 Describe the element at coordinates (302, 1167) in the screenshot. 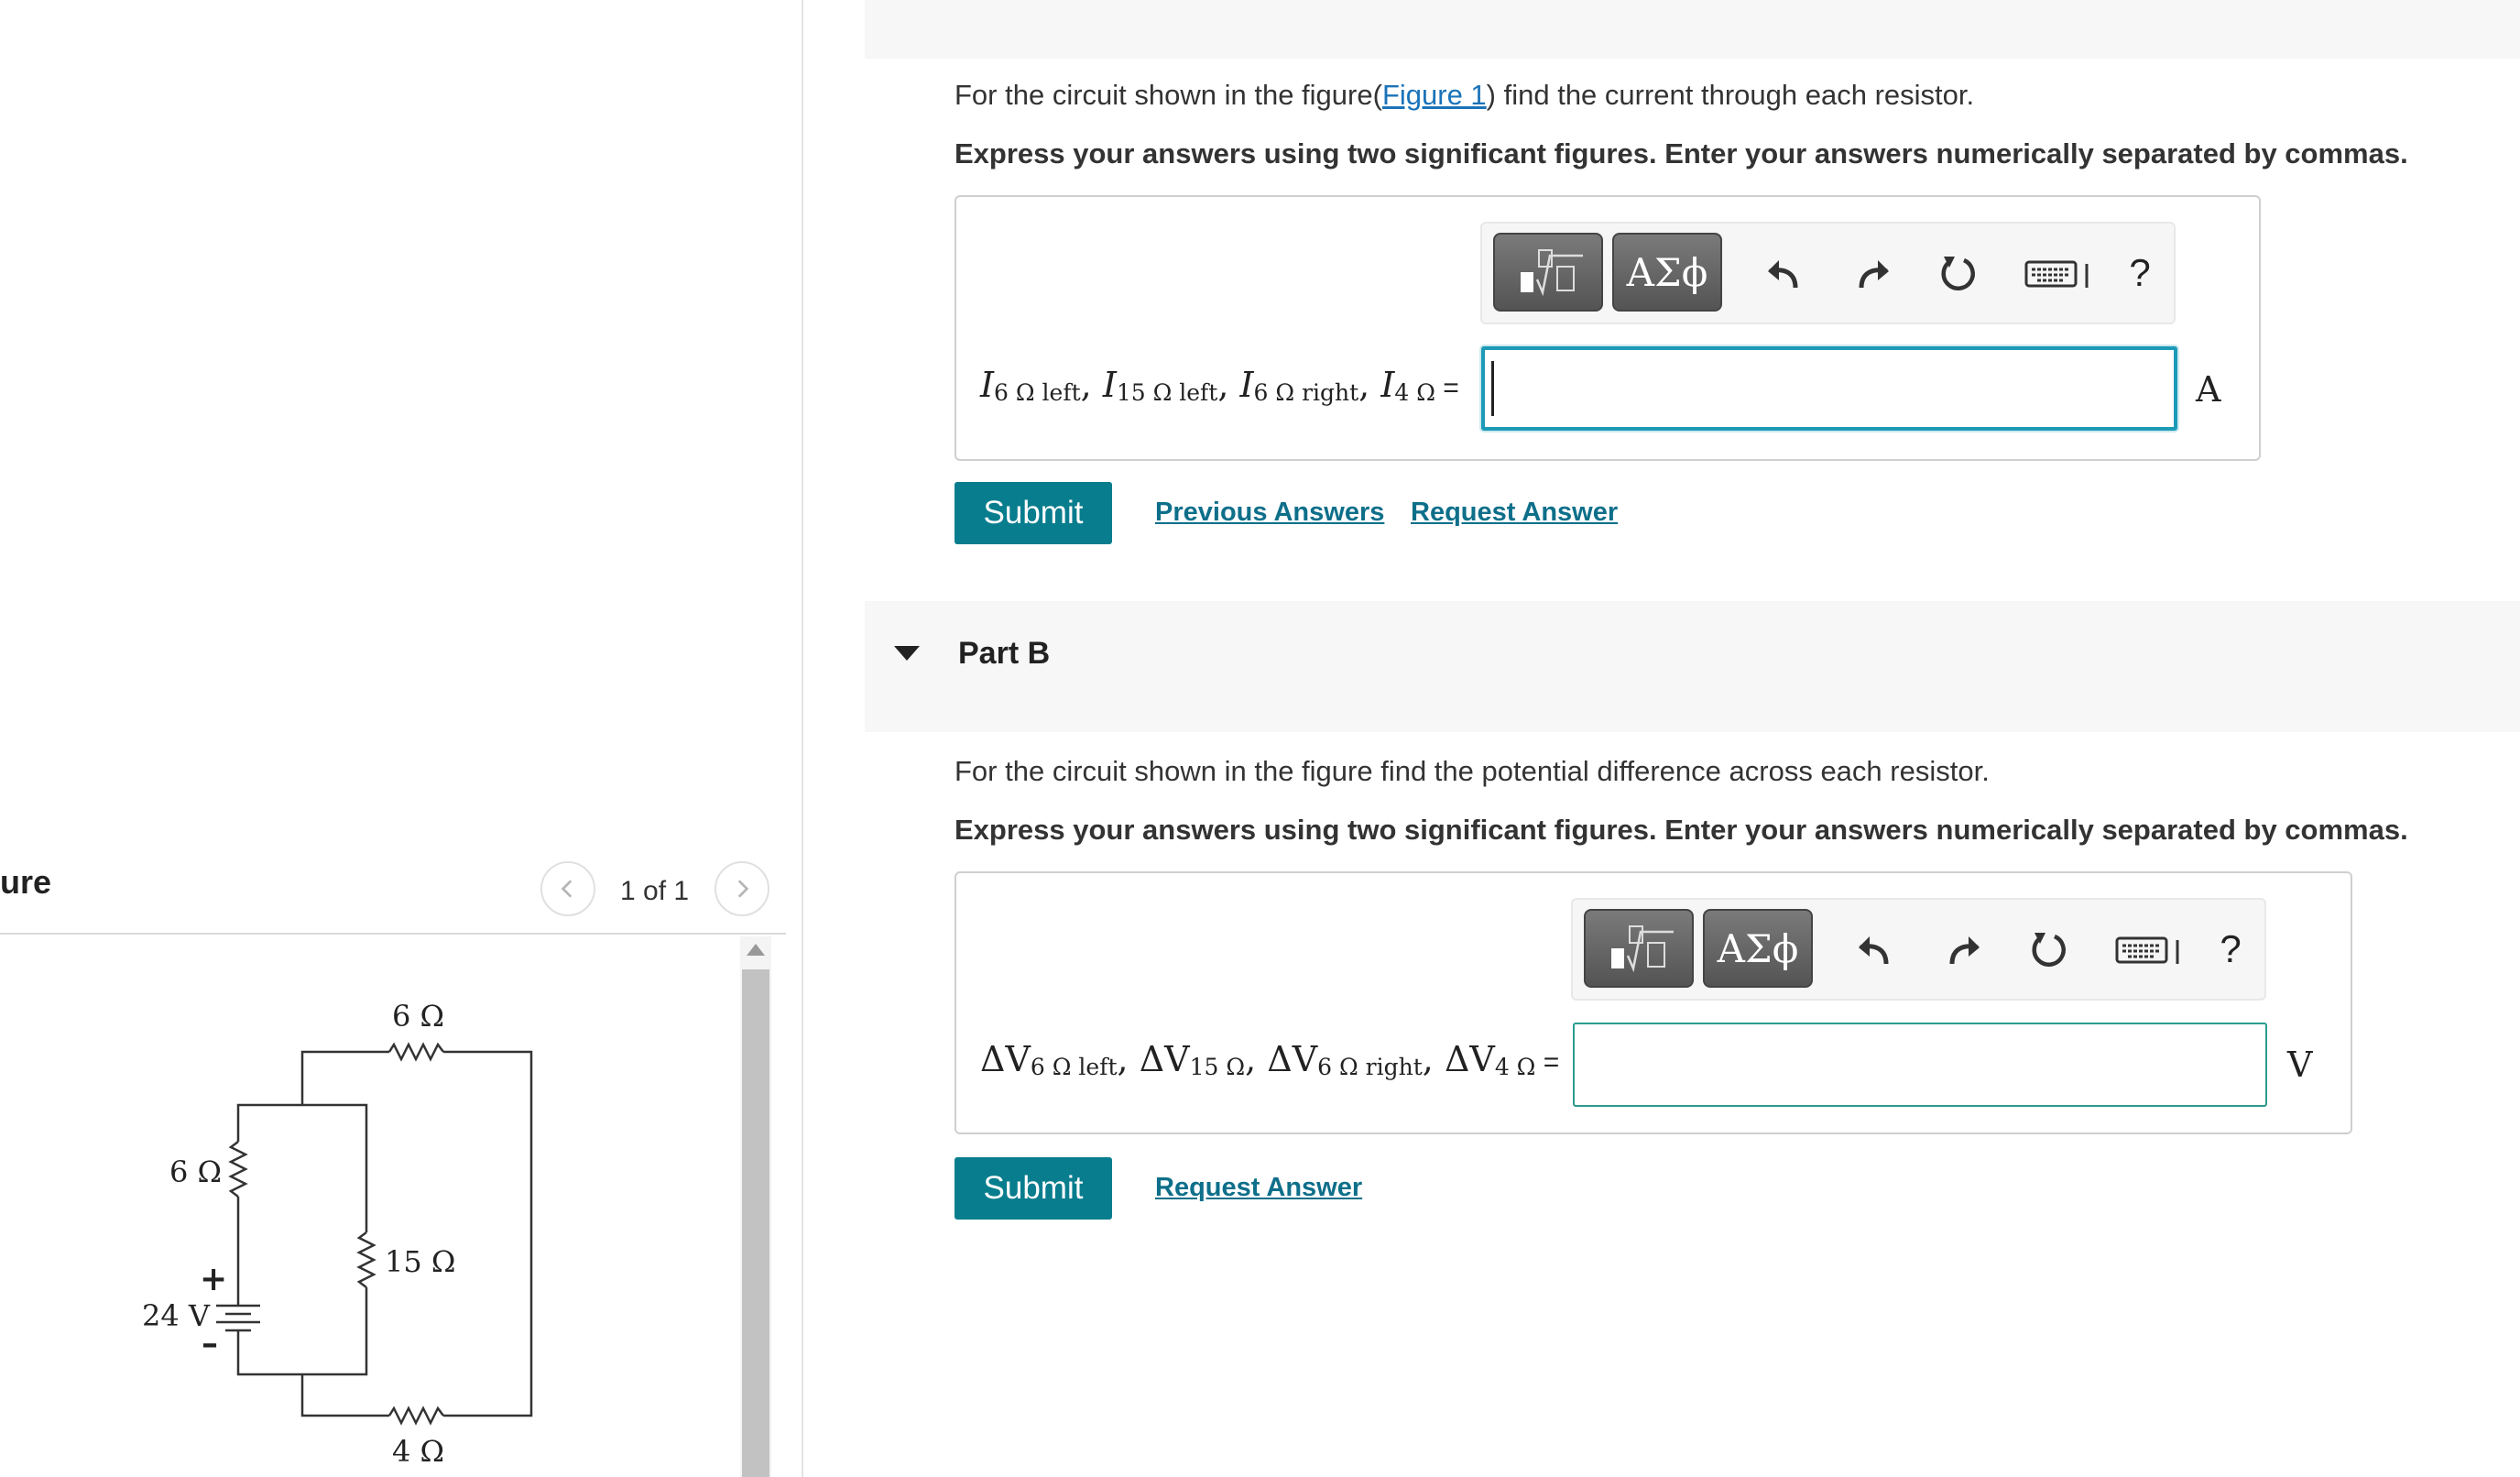

I see `wire-middle` at that location.